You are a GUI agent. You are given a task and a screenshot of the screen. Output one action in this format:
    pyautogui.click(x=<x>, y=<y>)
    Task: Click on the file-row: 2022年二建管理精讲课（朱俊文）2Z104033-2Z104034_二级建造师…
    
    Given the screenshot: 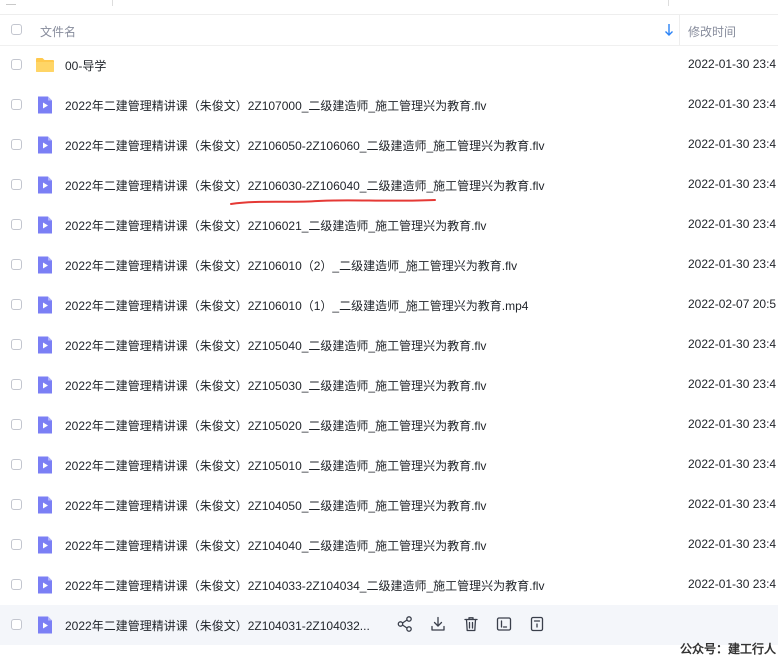 What is the action you would take?
    pyautogui.click(x=389, y=585)
    